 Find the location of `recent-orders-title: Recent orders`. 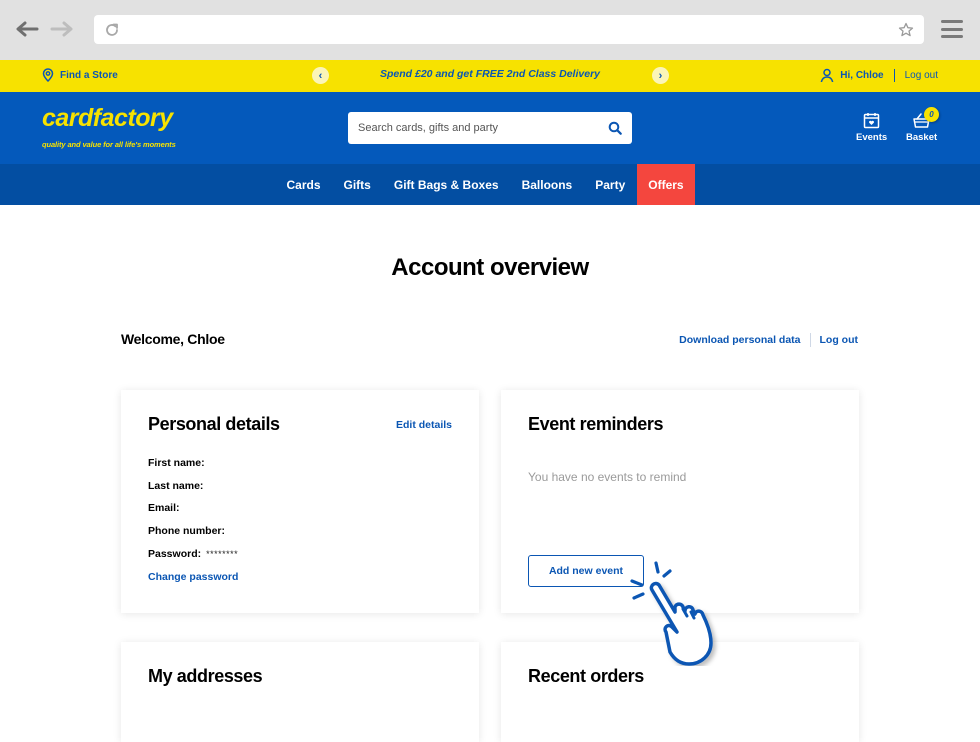

recent-orders-title: Recent orders is located at coordinates (586, 676).